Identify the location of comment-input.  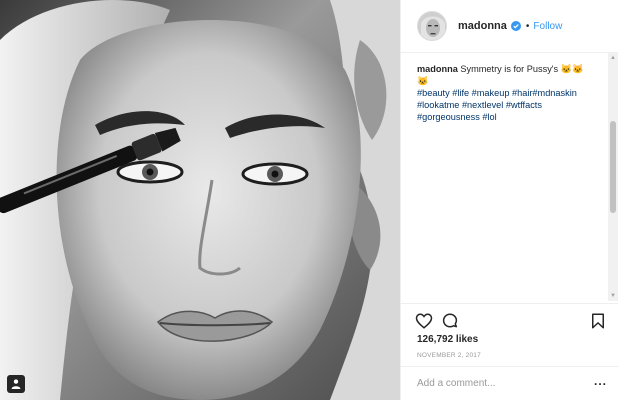
(502, 383).